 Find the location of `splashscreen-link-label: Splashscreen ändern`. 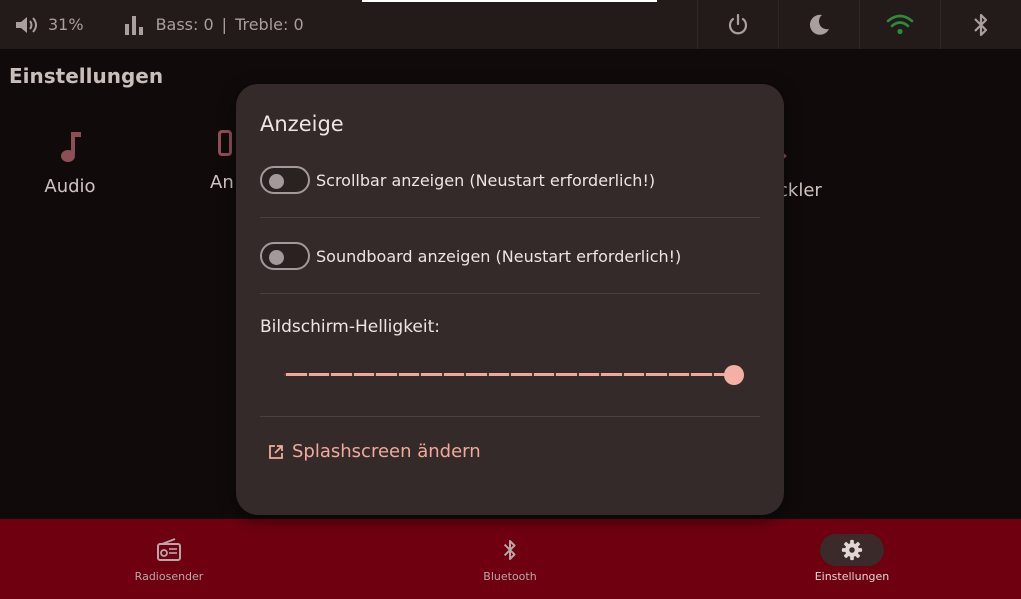

splashscreen-link-label: Splashscreen ändern is located at coordinates (386, 451).